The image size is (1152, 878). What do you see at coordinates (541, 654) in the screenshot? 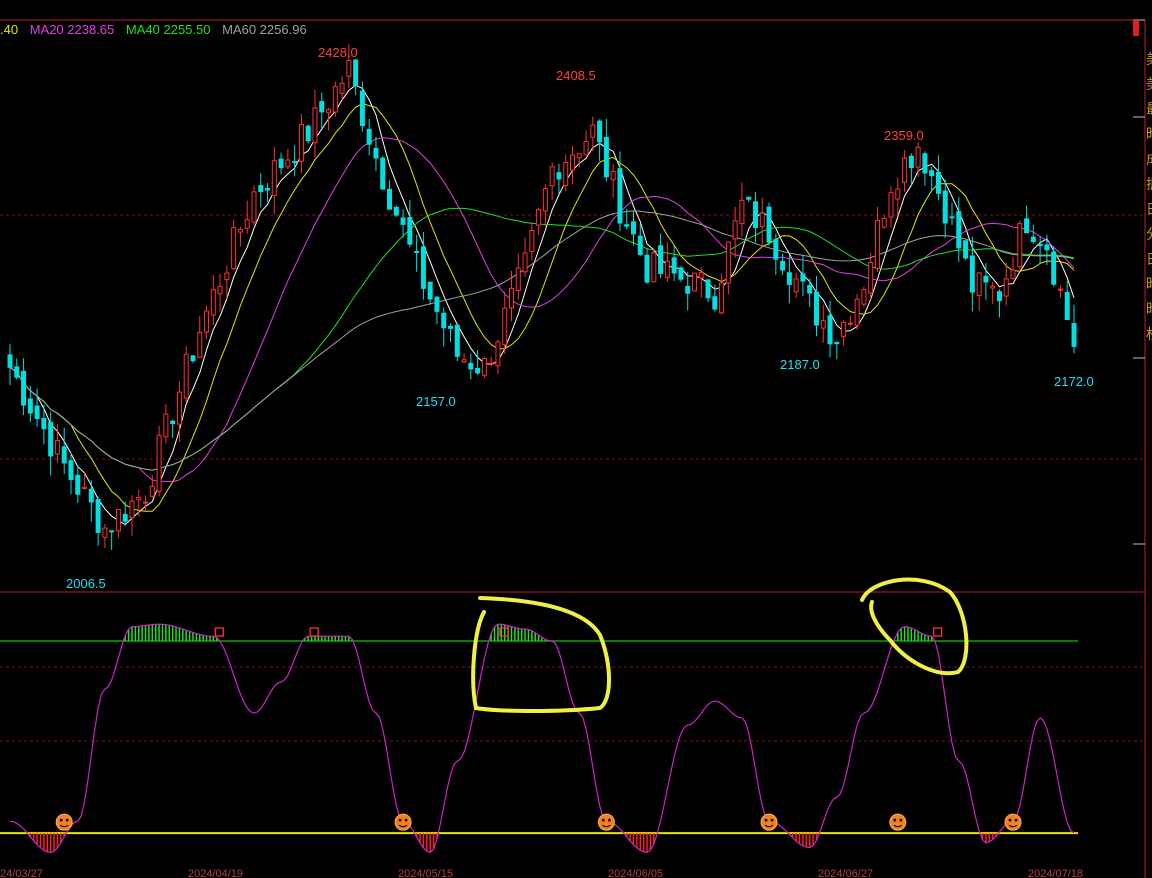
I see `annotation-loop-left` at bounding box center [541, 654].